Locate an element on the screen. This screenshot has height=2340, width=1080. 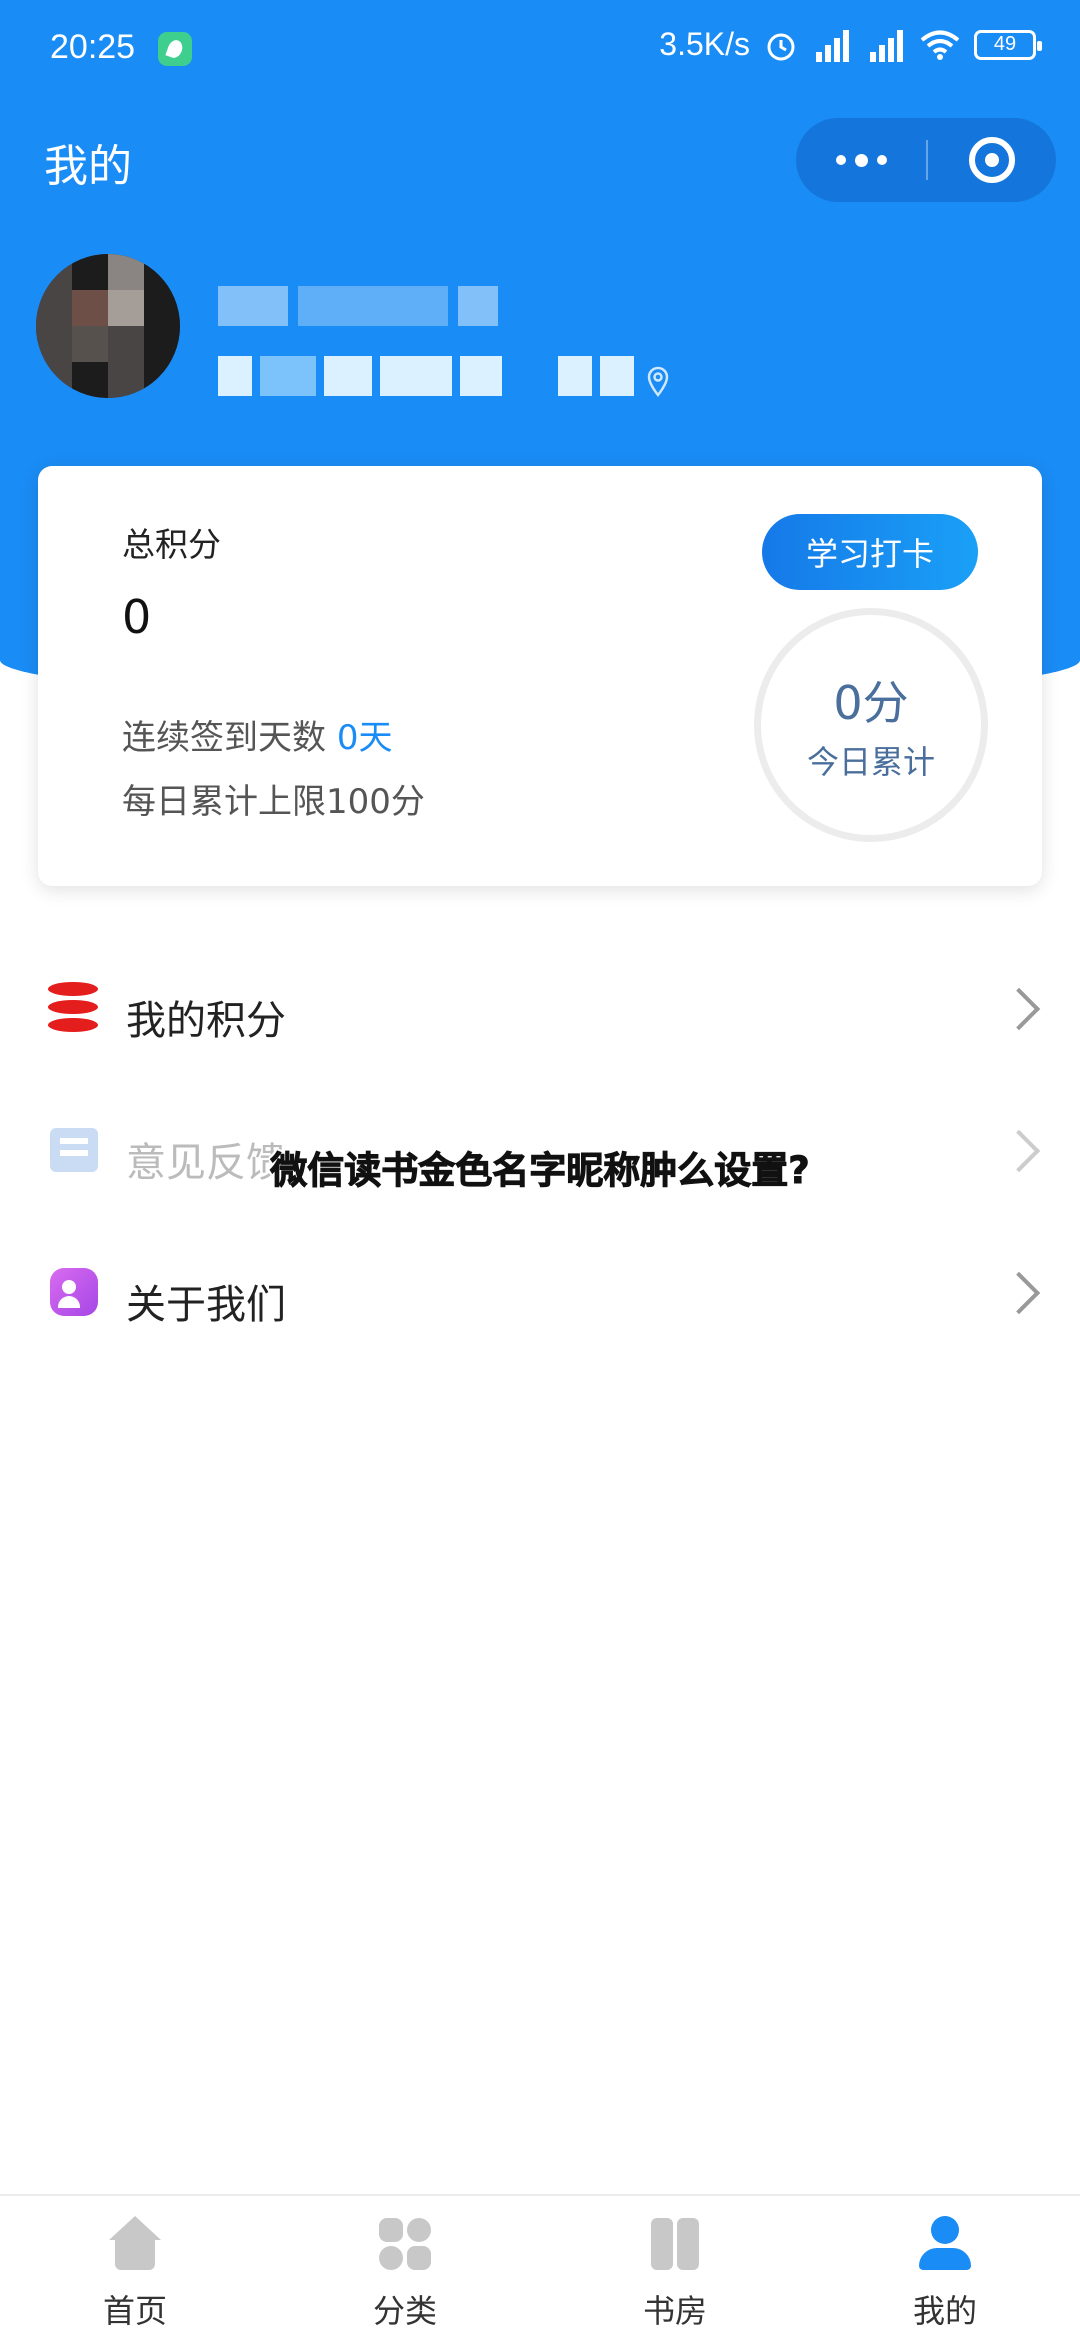
total-points-value: 0 is located at coordinates (137, 617).